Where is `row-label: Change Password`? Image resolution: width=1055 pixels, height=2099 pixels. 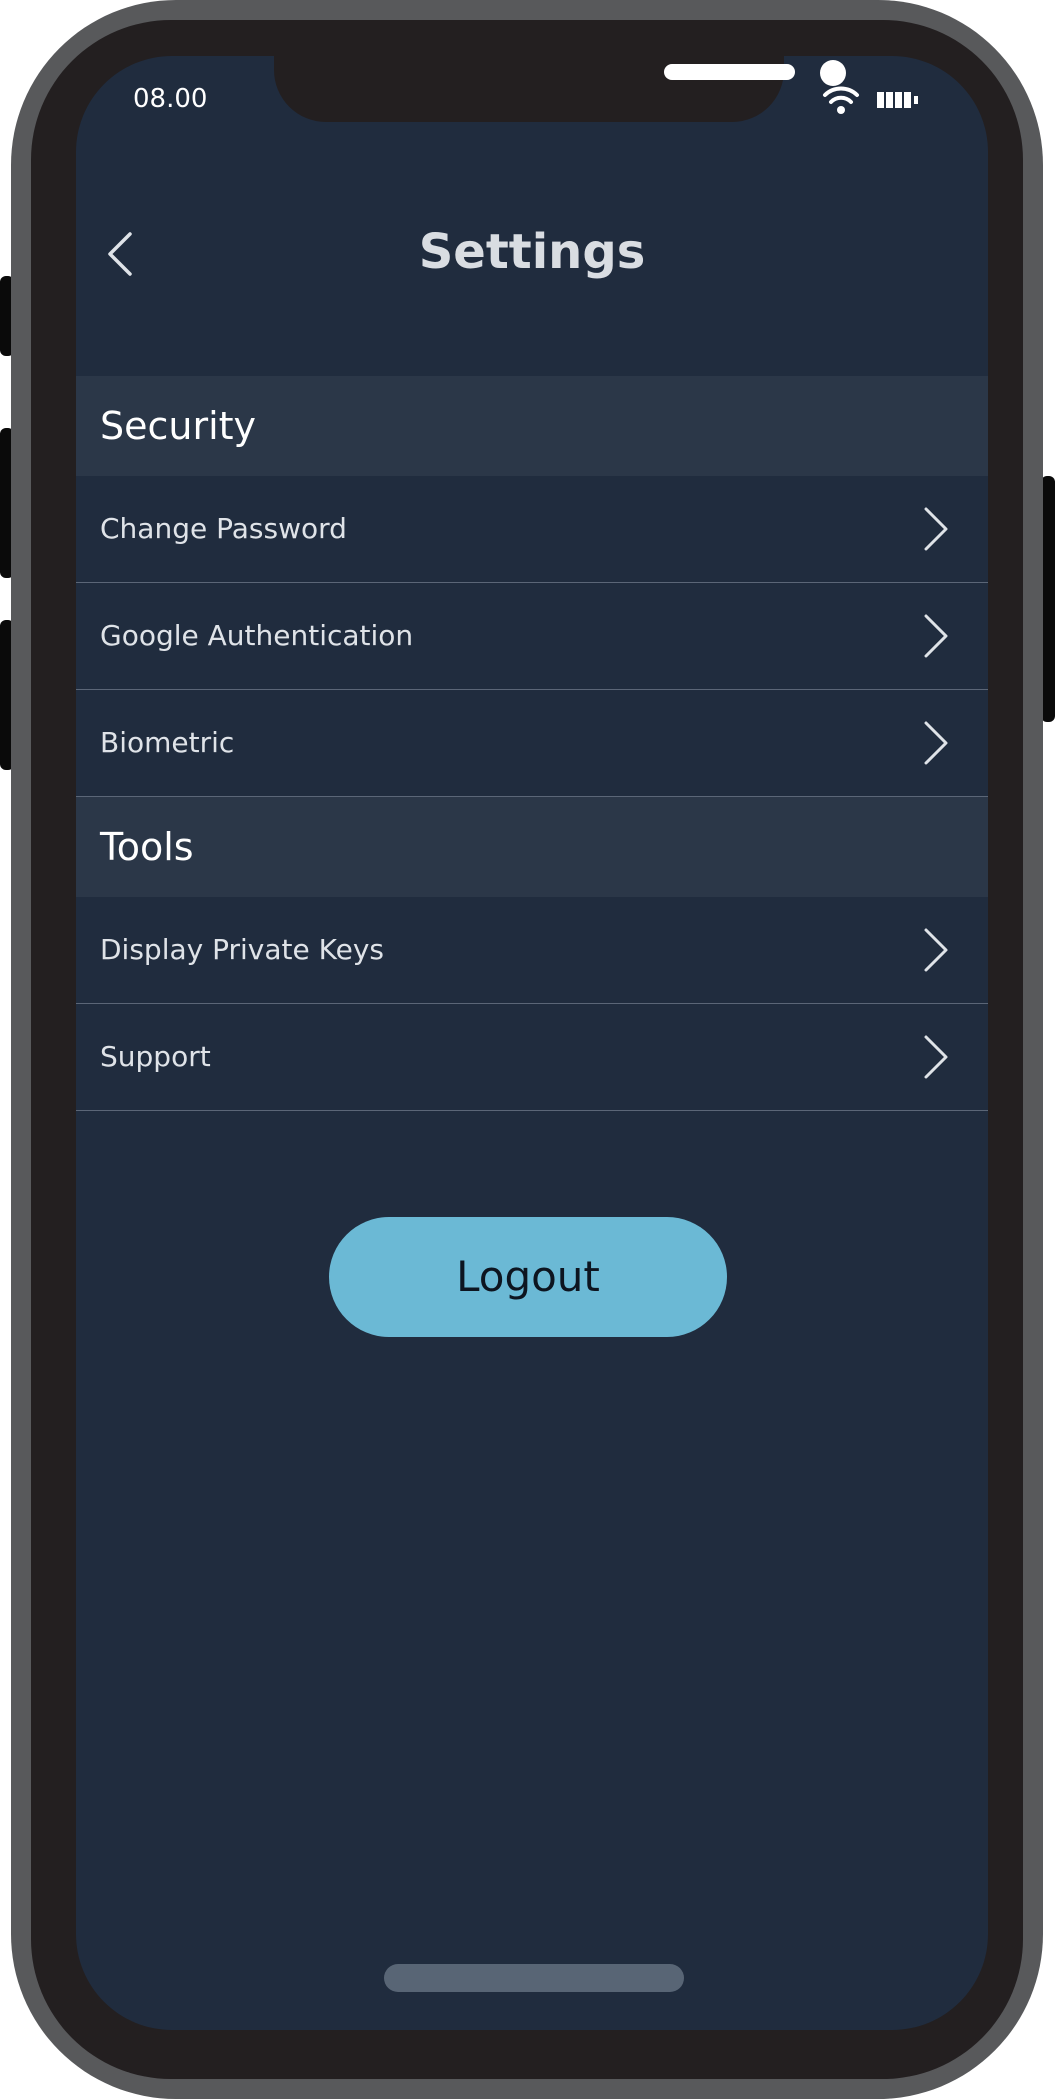 row-label: Change Password is located at coordinates (223, 528).